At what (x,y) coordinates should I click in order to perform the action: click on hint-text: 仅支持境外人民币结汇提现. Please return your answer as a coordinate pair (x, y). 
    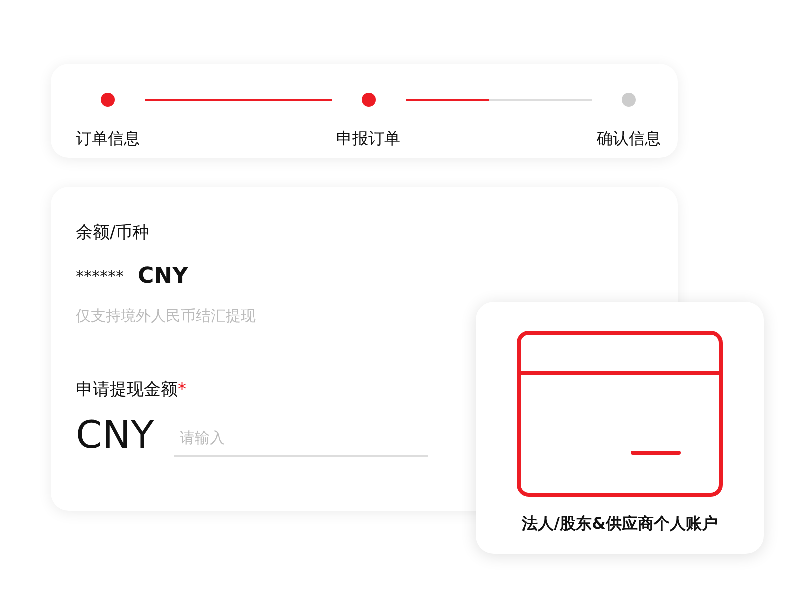
    Looking at the image, I should click on (166, 316).